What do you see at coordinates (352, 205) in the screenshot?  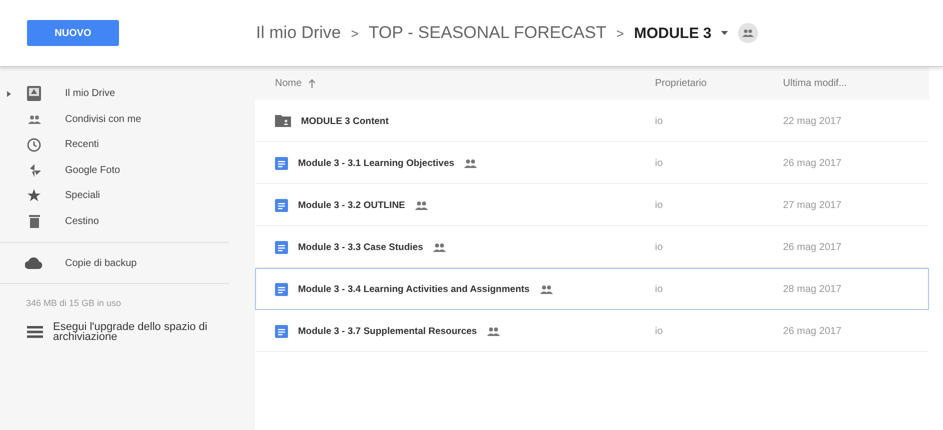 I see `file-name: Module 3 - 3.2 OUTLINE` at bounding box center [352, 205].